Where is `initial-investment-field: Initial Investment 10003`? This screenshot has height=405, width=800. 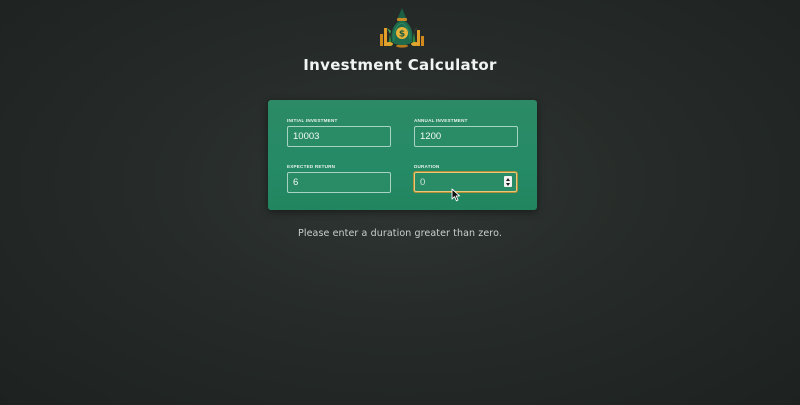
initial-investment-field: Initial Investment 10003 is located at coordinates (339, 132).